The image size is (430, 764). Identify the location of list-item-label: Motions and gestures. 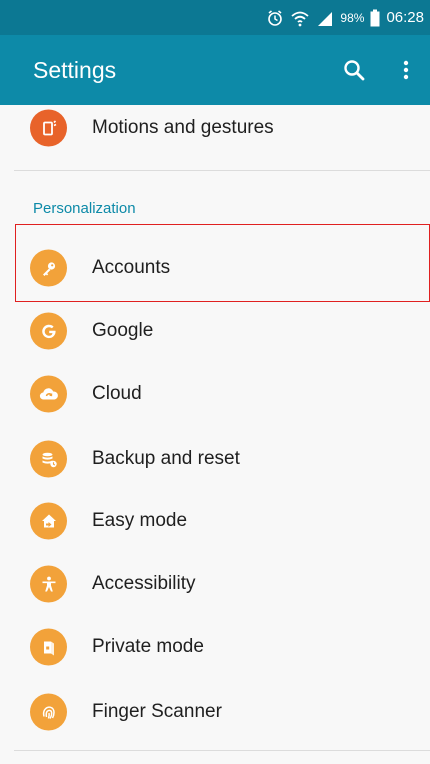
(183, 127).